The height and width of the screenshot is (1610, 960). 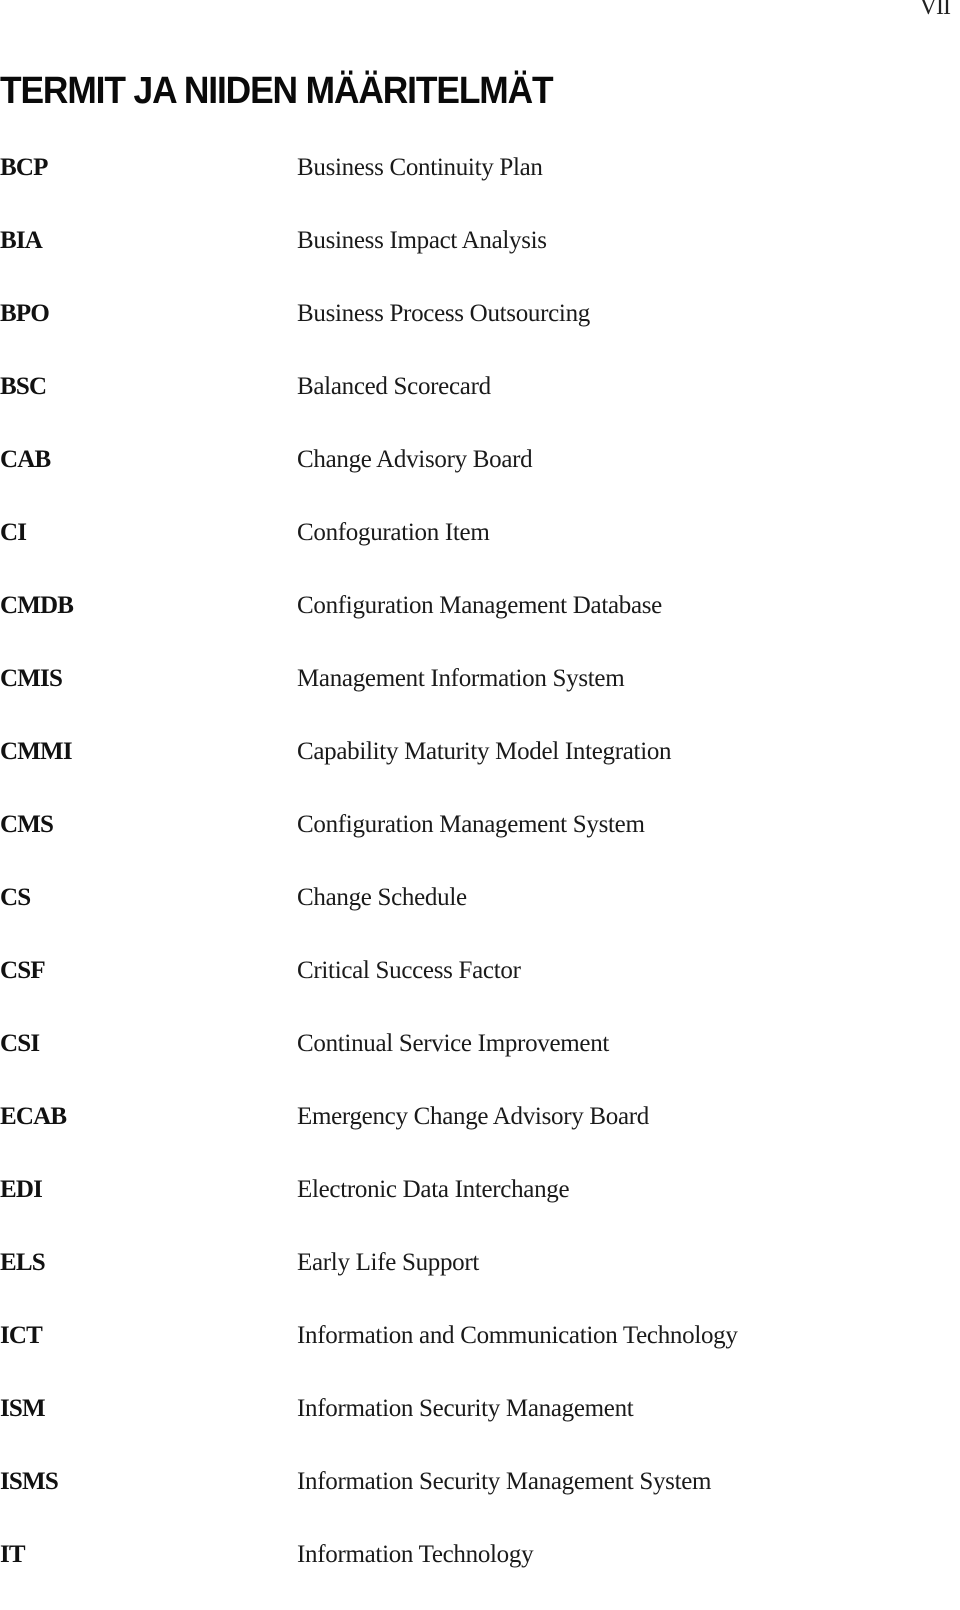 I want to click on term-definition: Change Advisory Board, so click(x=415, y=459).